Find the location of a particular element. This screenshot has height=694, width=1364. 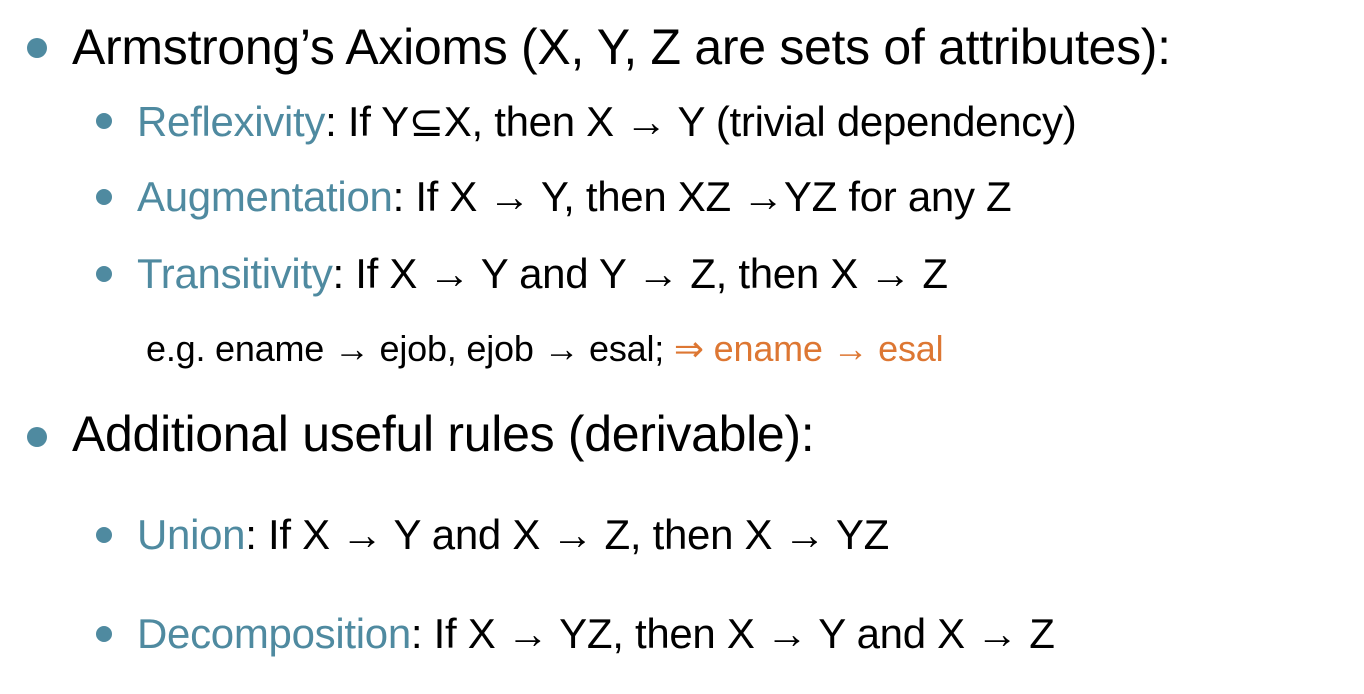

rule-text: : If X → Y and Y → Z, then X → Z is located at coordinates (640, 273).